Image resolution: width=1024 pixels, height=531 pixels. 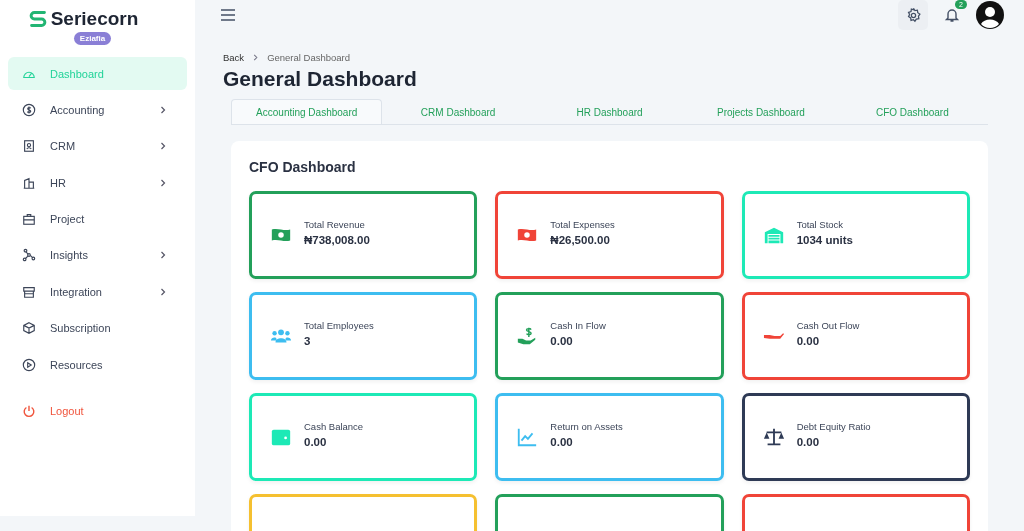 I want to click on menu-icon, so click(x=228, y=15).